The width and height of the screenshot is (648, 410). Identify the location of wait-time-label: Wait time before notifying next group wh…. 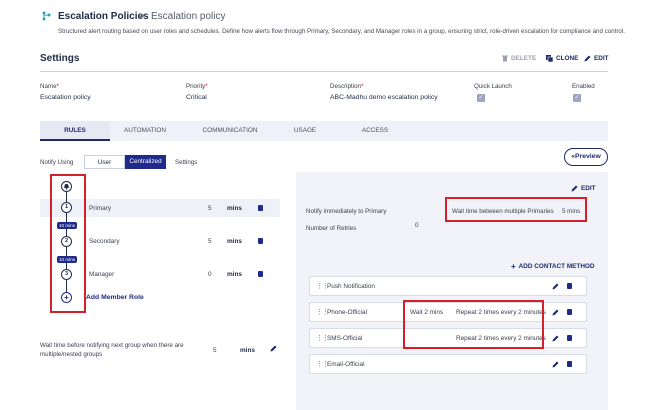
(112, 350).